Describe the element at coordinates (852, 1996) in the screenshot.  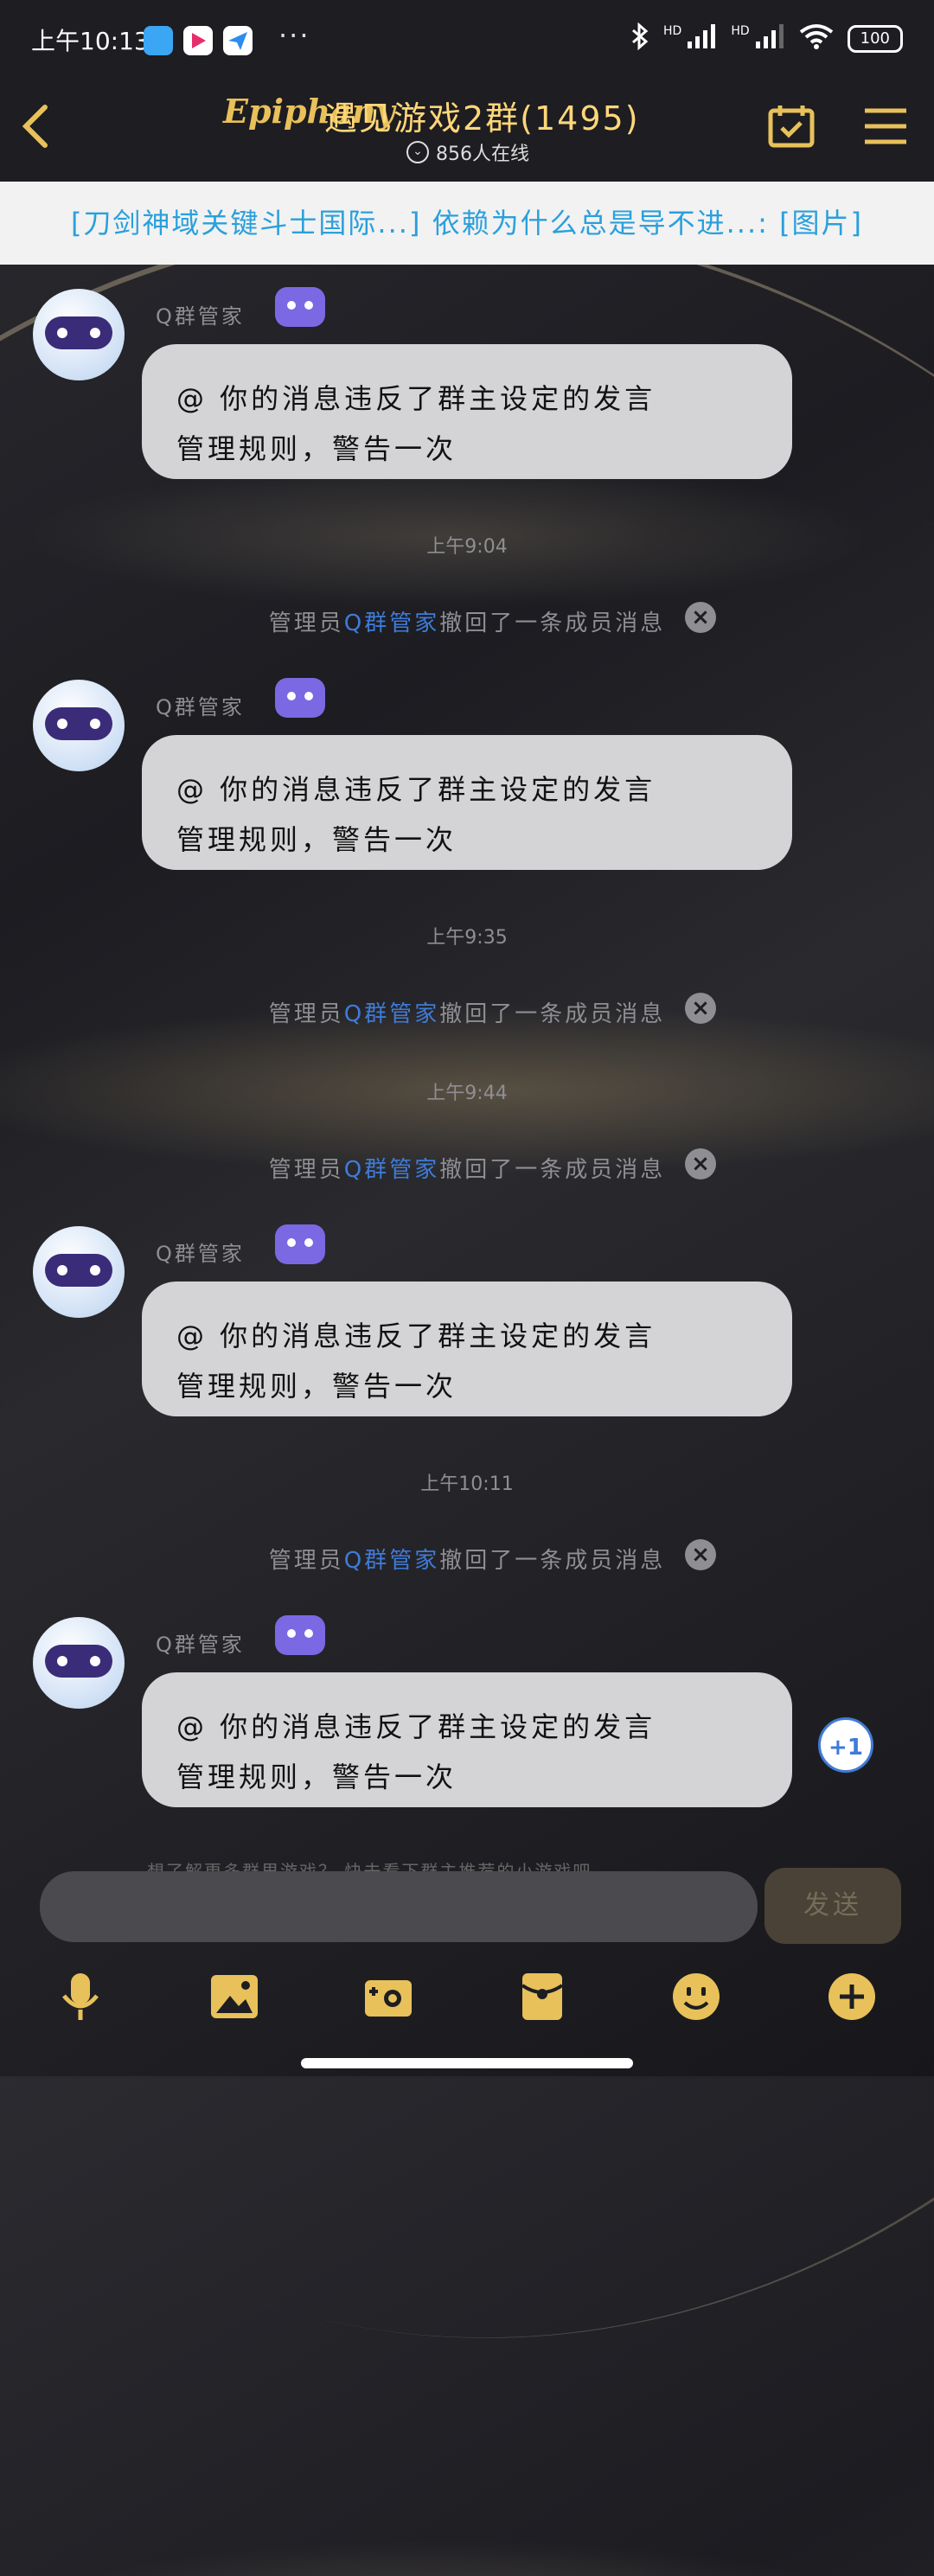
I see `plus-icon` at that location.